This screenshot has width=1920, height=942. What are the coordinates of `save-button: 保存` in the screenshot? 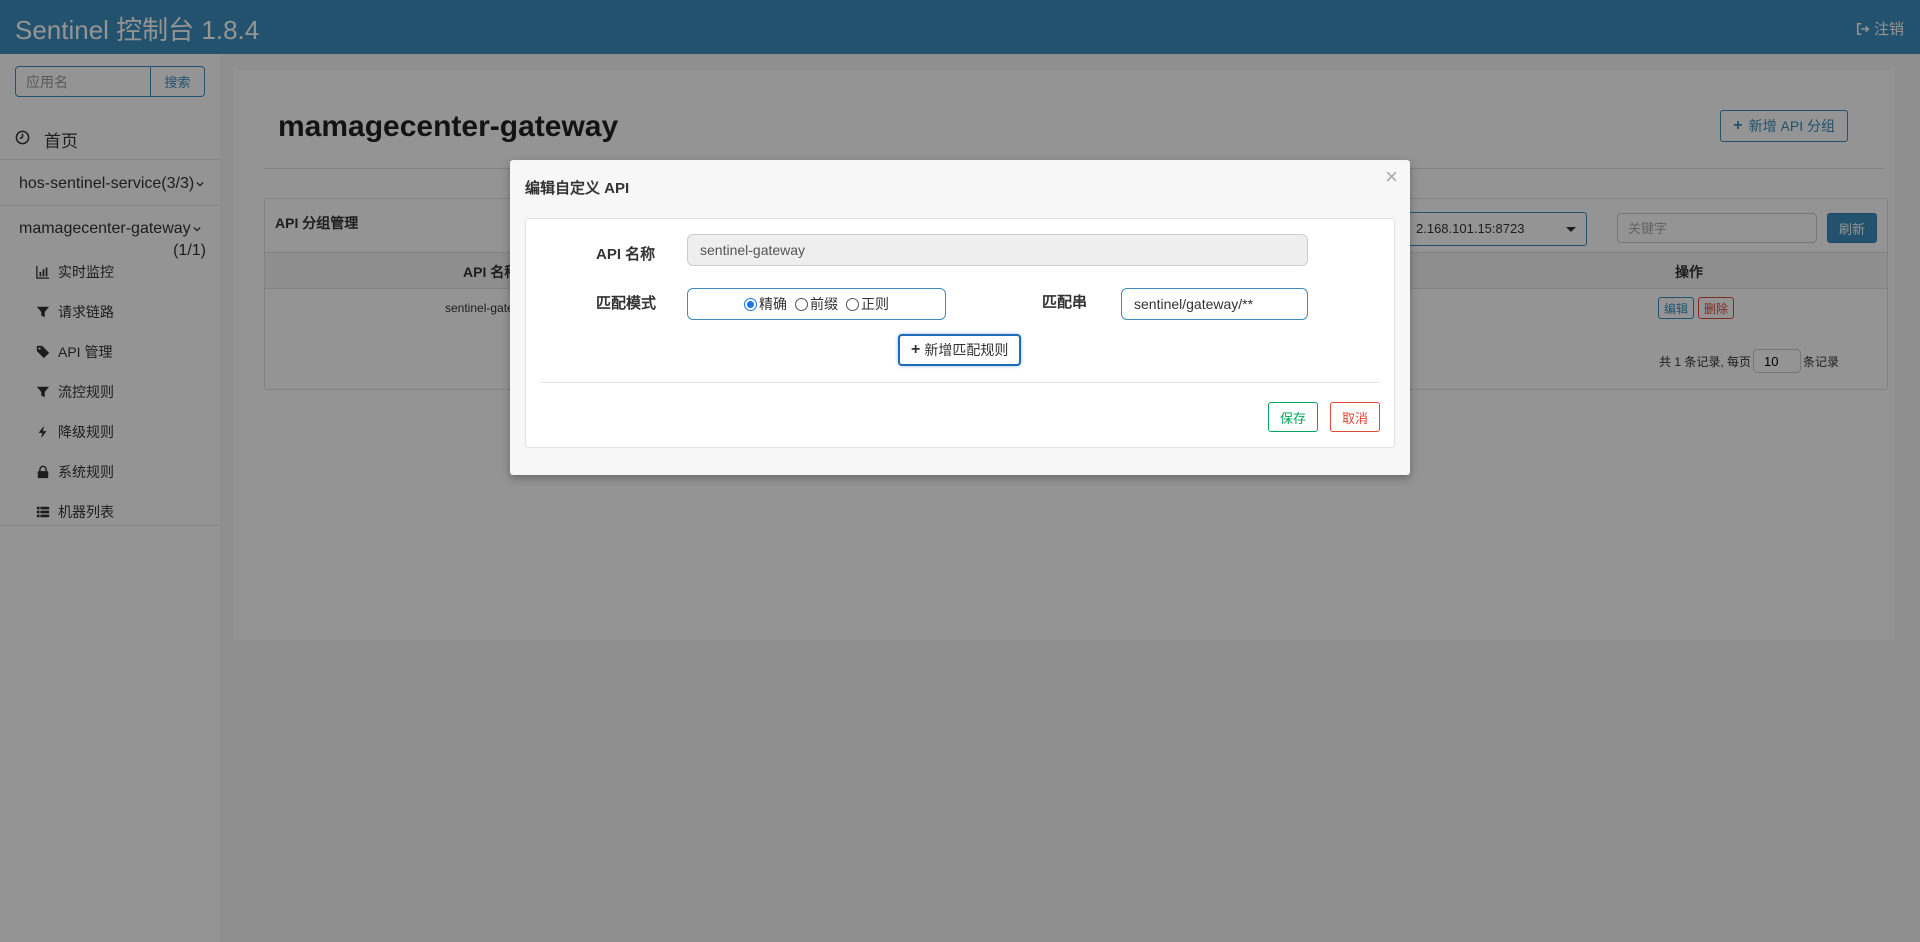 It's located at (1293, 417).